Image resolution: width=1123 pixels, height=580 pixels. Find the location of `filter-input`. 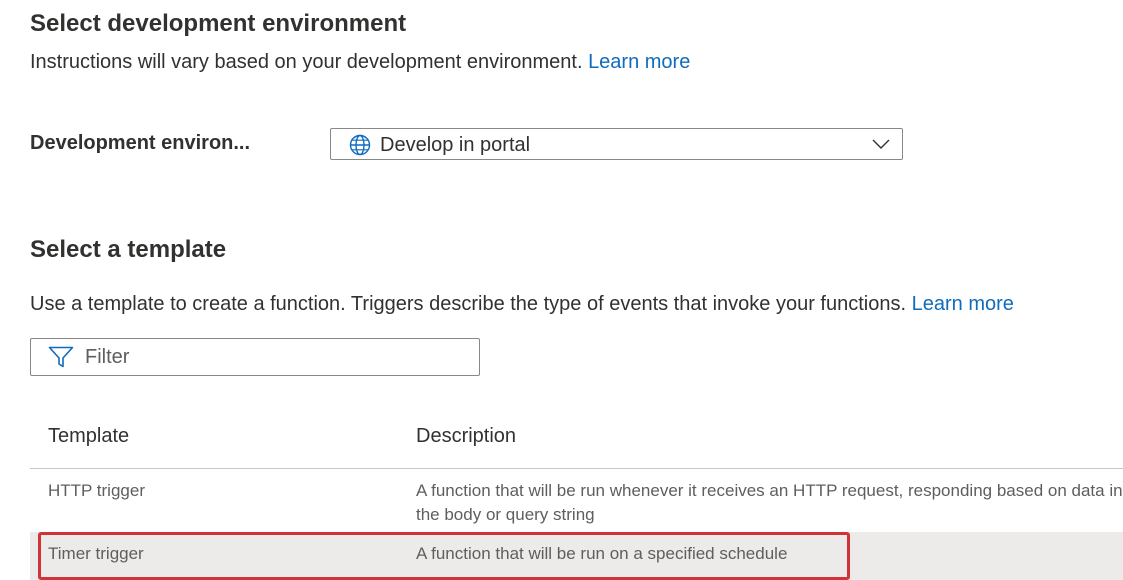

filter-input is located at coordinates (275, 357).